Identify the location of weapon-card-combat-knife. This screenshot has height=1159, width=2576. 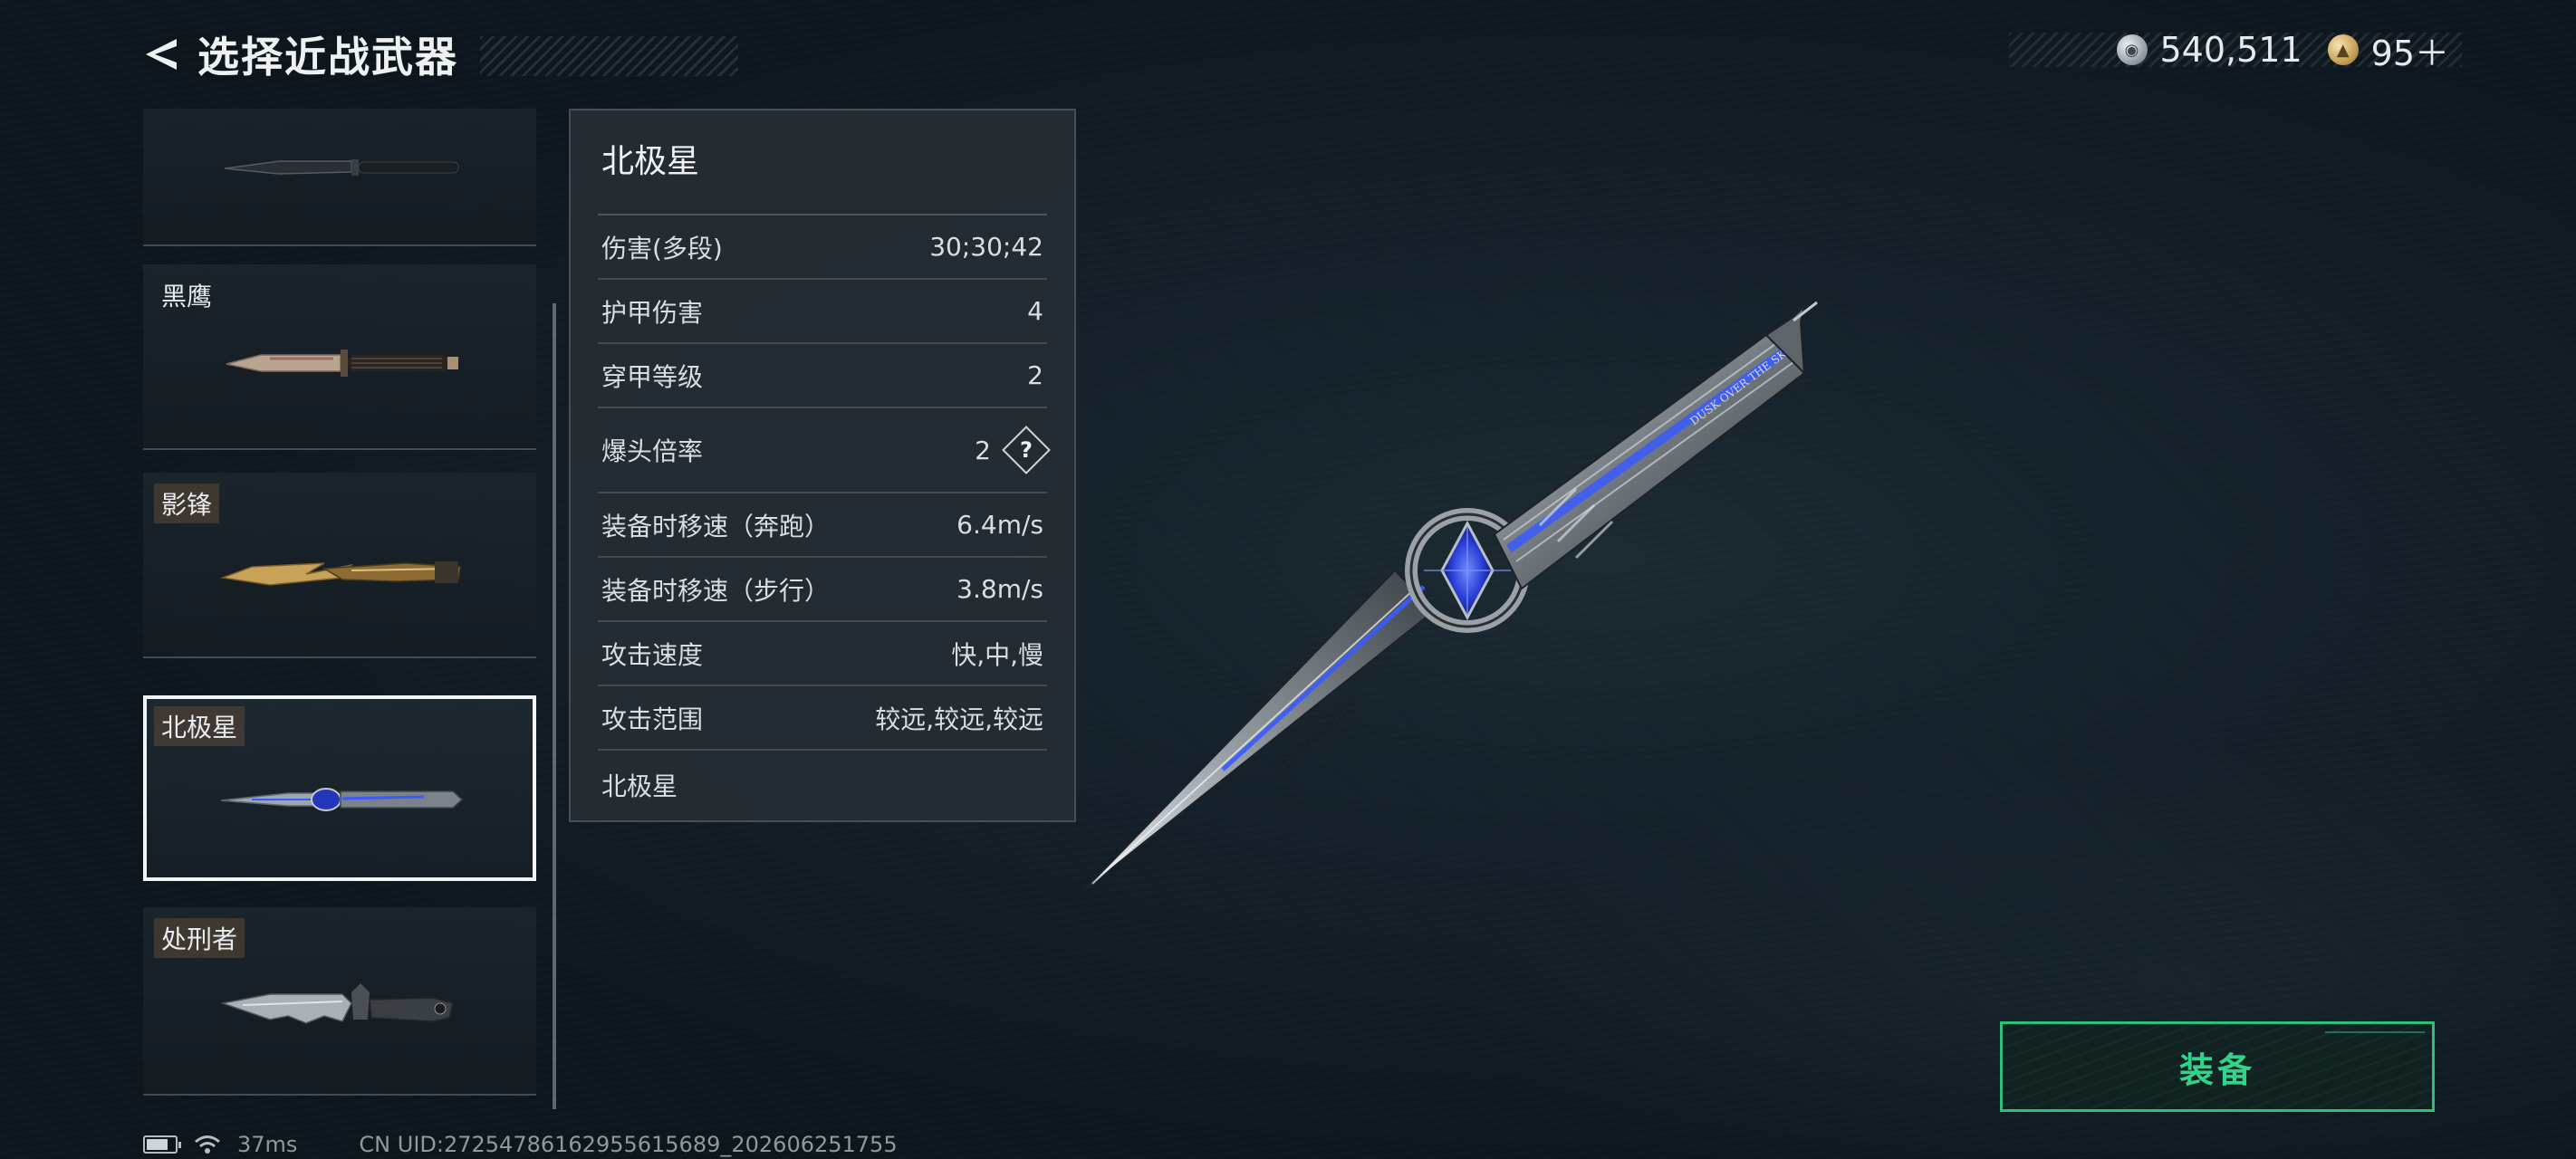
(339, 178).